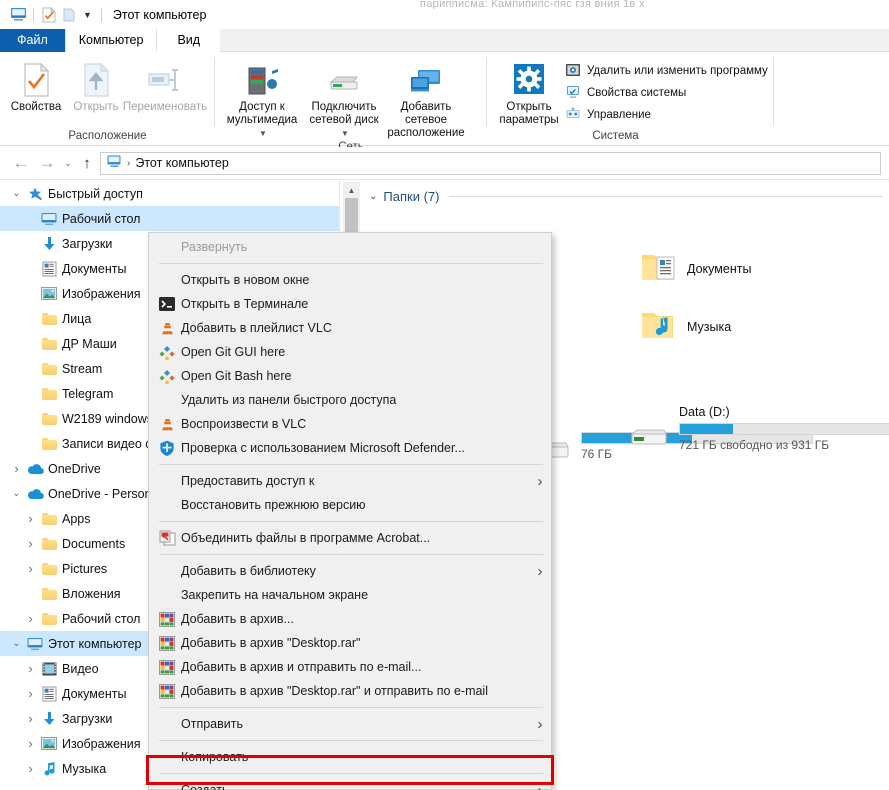 The width and height of the screenshot is (889, 790). Describe the element at coordinates (89, 343) in the screenshot. I see `sidebar-item-label: ДР Маши` at that location.